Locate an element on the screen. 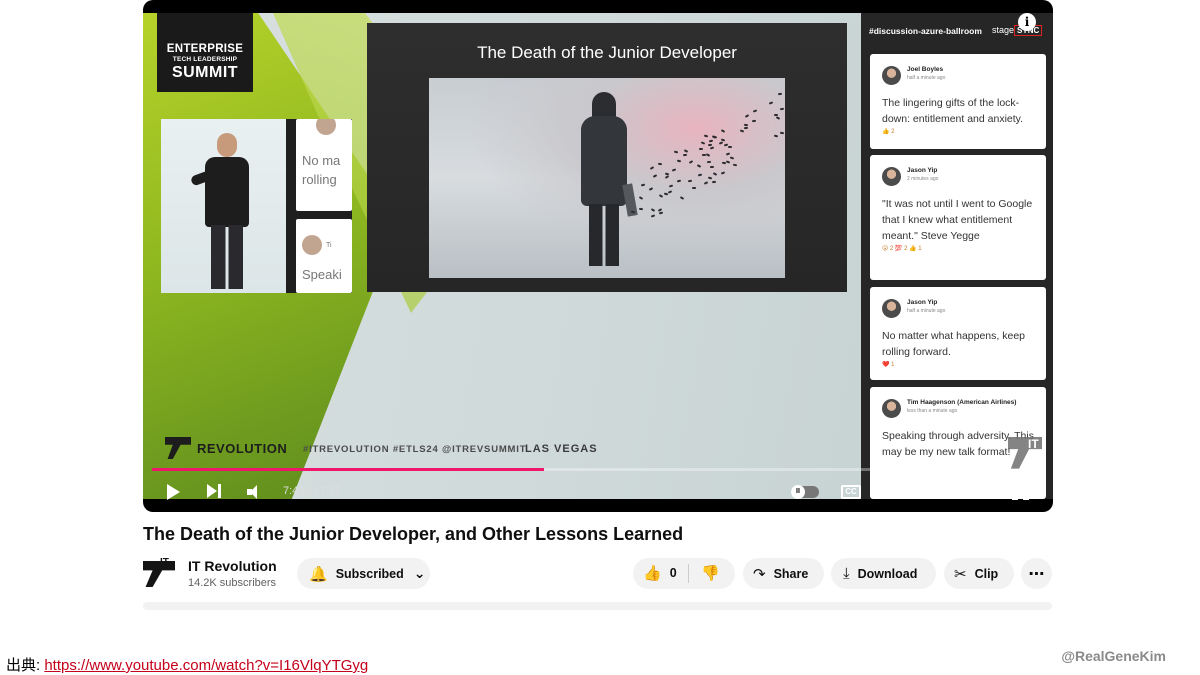 The height and width of the screenshot is (675, 1200). channel-name: IT Revolution is located at coordinates (232, 566).